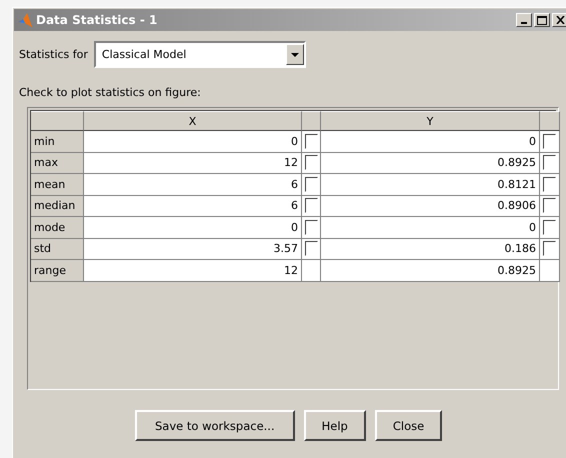 The height and width of the screenshot is (458, 566). I want to click on maximize-icon, so click(542, 20).